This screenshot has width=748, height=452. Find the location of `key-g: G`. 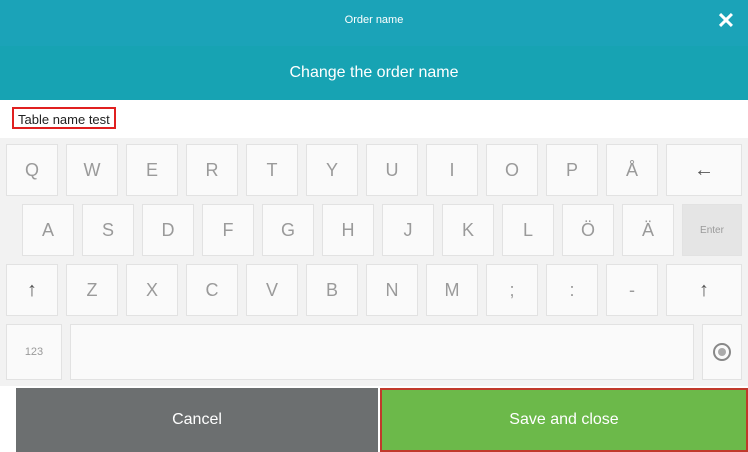

key-g: G is located at coordinates (288, 230).